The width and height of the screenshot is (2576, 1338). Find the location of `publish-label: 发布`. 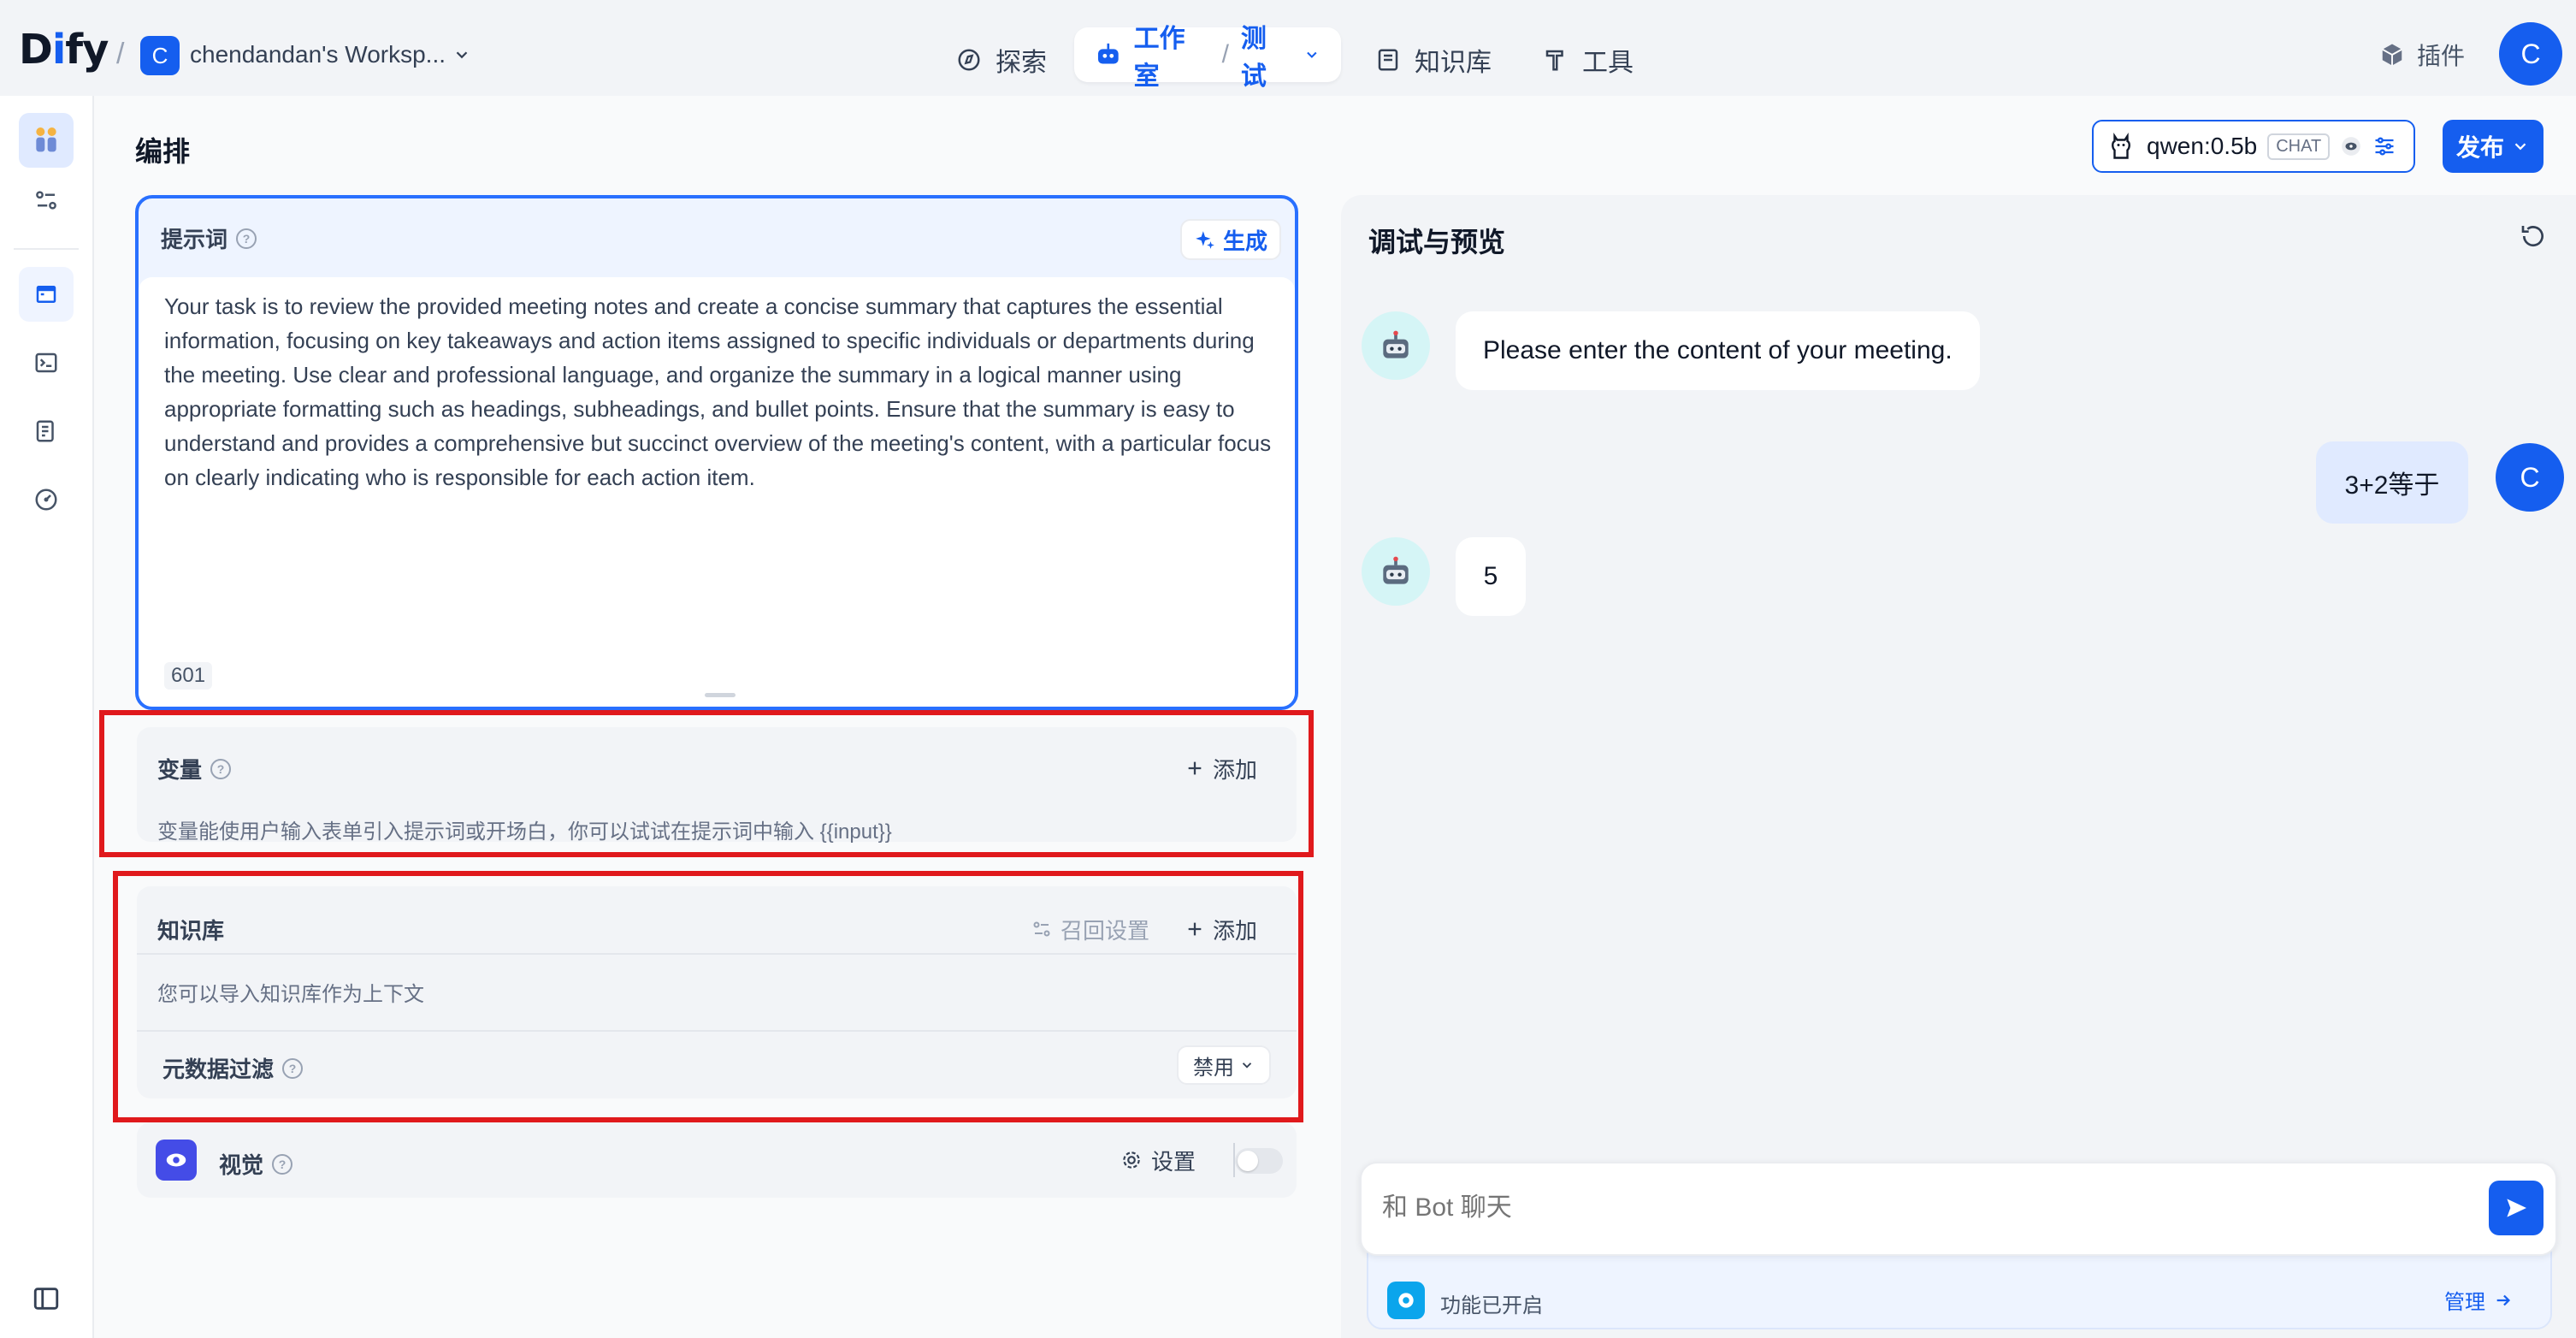

publish-label: 发布 is located at coordinates (2479, 147).